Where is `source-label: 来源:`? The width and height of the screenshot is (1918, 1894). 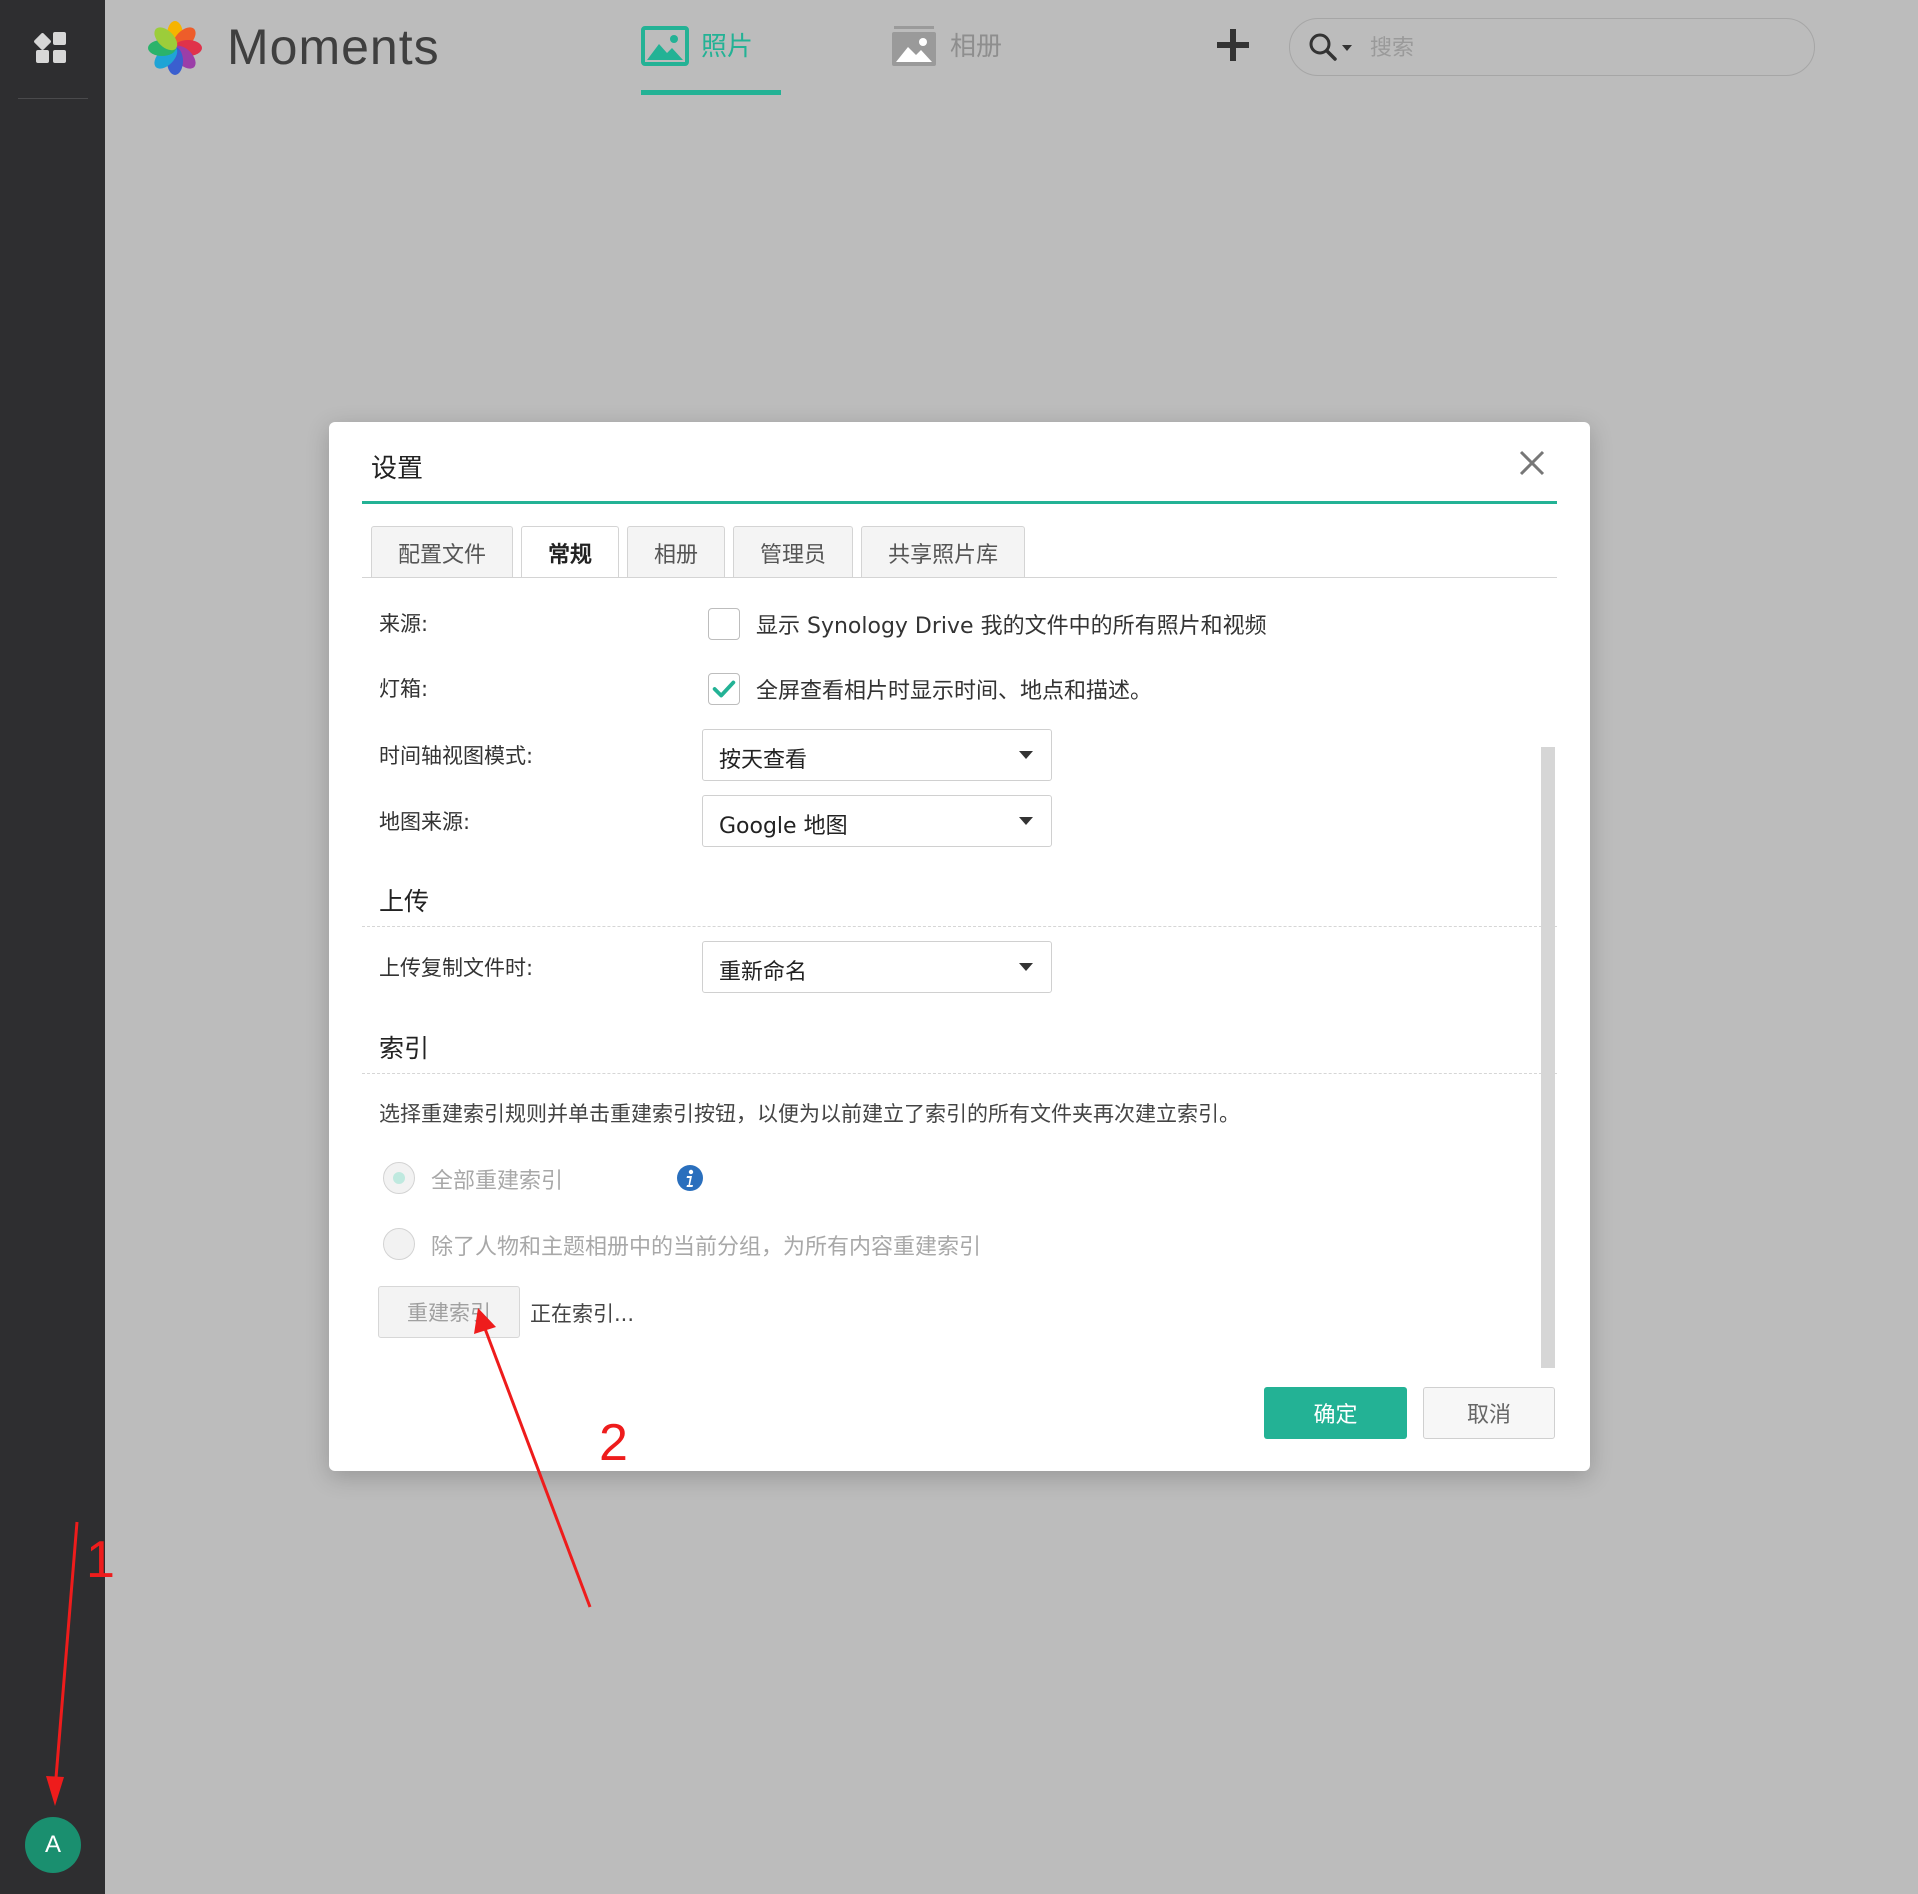 source-label: 来源: is located at coordinates (404, 624).